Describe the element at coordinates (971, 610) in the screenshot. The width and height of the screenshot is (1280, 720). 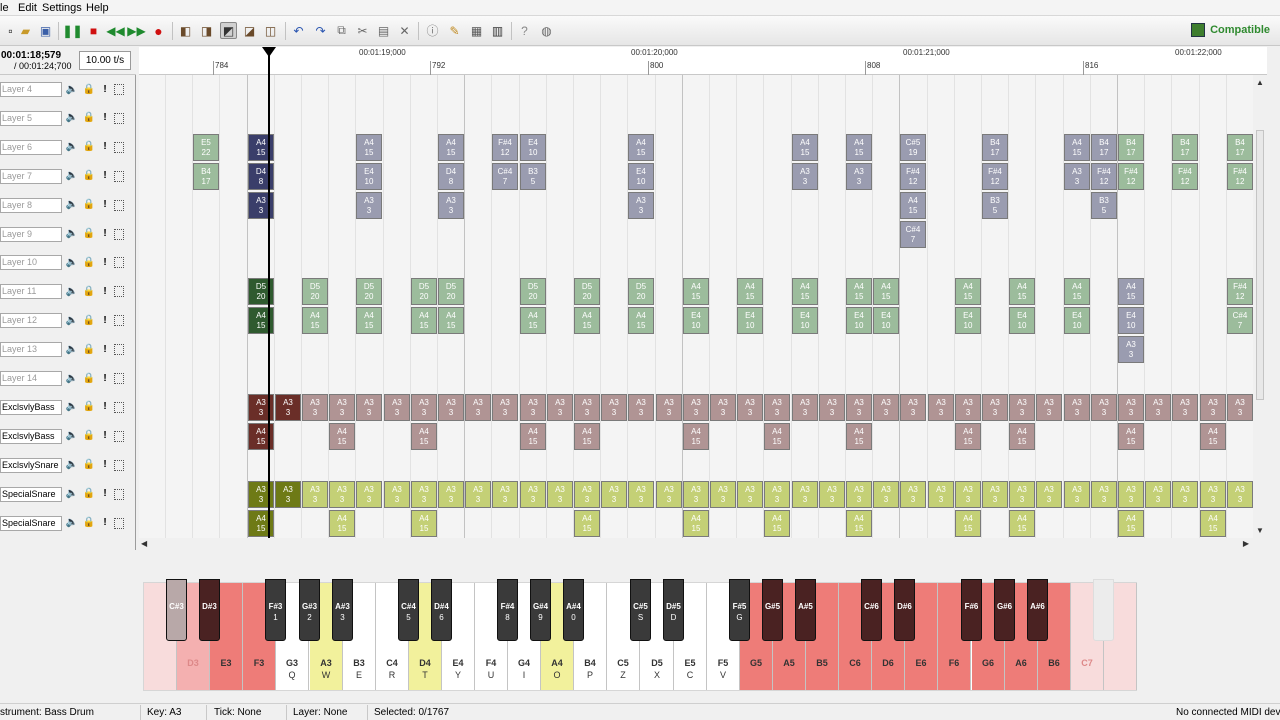
I see `piano-black-key: F#6` at that location.